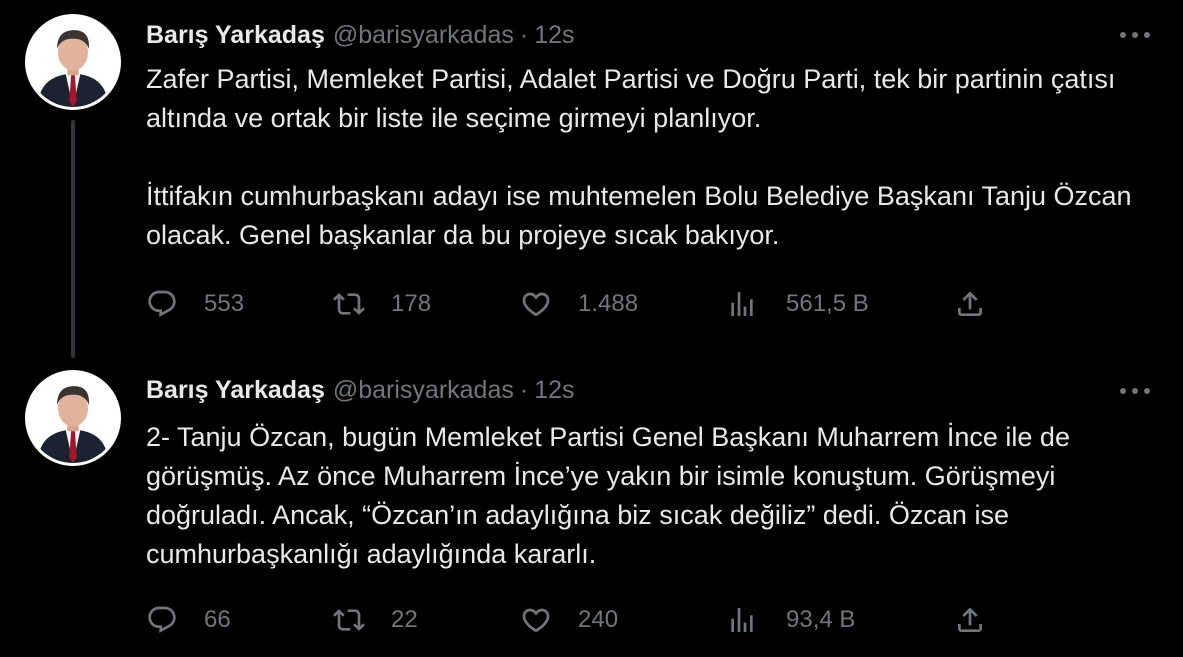  Describe the element at coordinates (821, 619) in the screenshot. I see `views-count: 93,4 B` at that location.